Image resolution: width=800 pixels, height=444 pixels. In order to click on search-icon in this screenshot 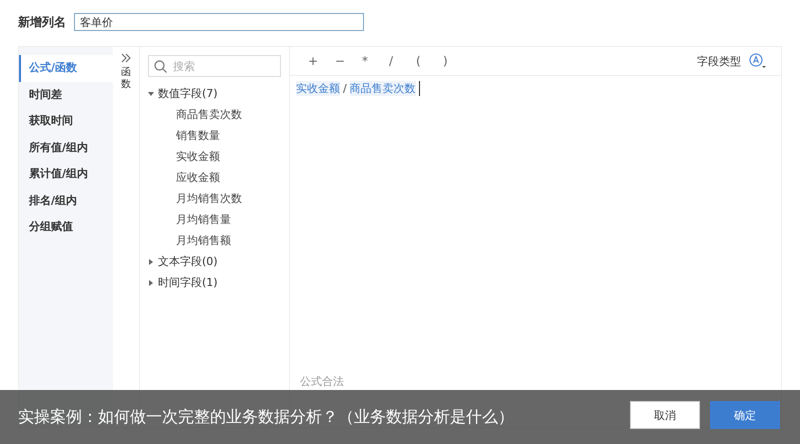, I will do `click(160, 66)`.